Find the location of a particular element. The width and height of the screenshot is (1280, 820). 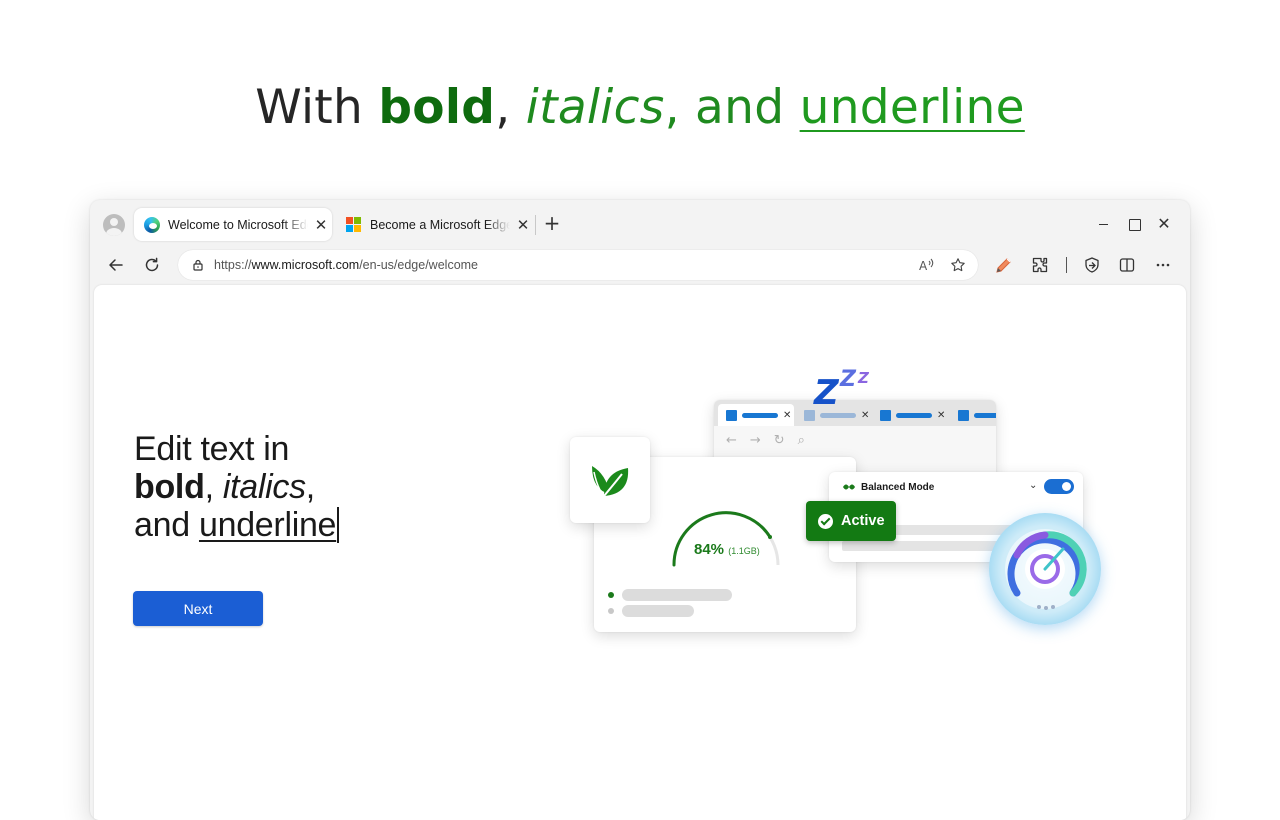

more-icon is located at coordinates (1163, 265).